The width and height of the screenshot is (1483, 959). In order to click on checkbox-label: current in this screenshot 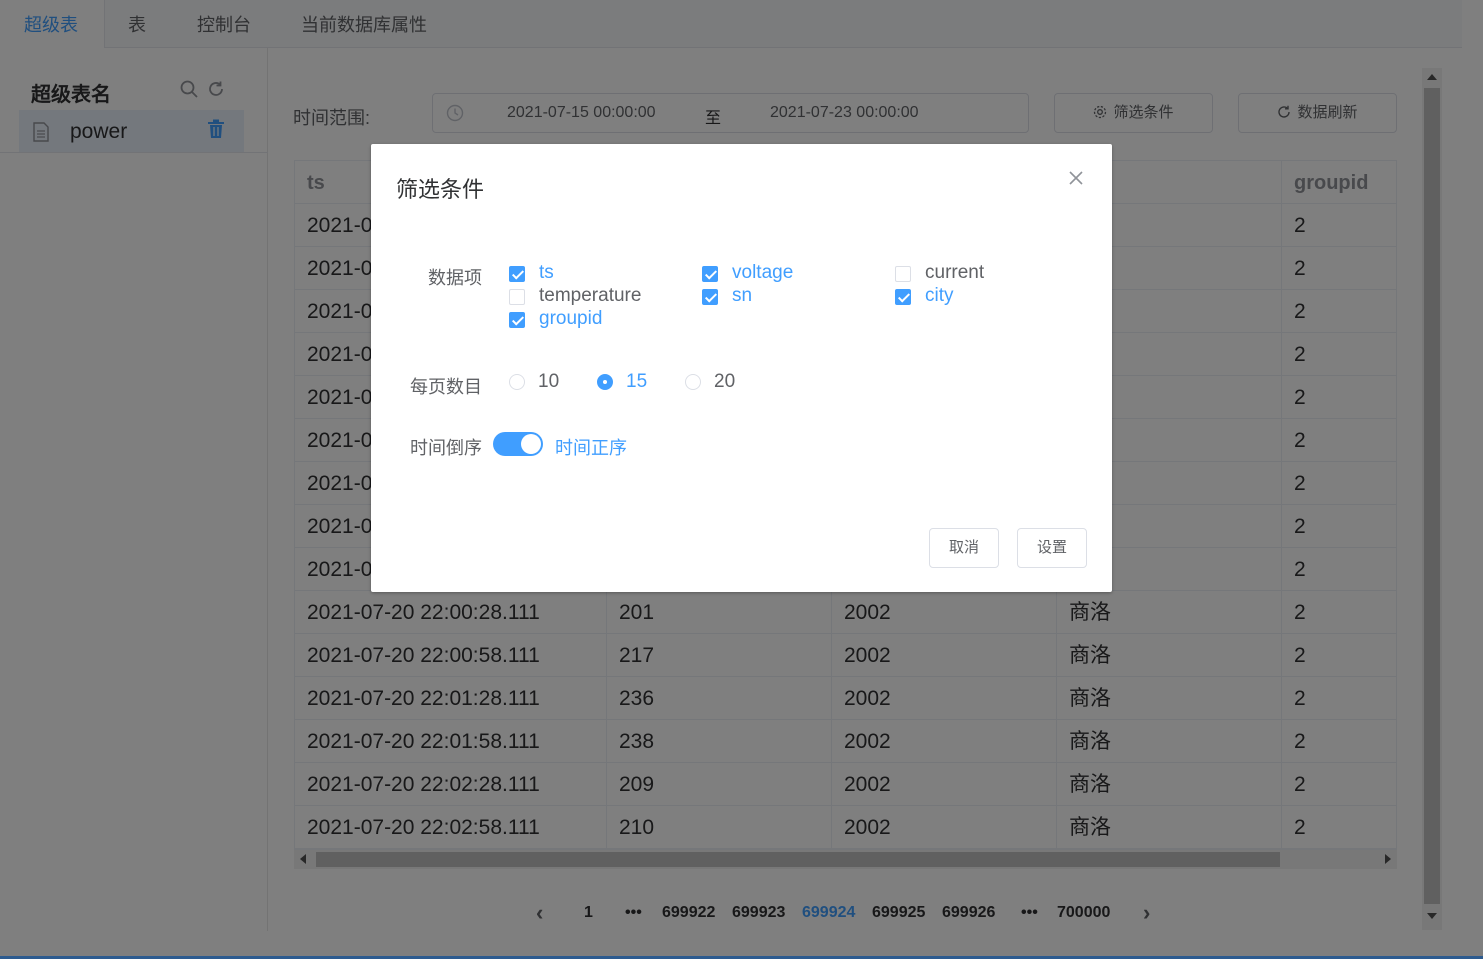, I will do `click(955, 272)`.